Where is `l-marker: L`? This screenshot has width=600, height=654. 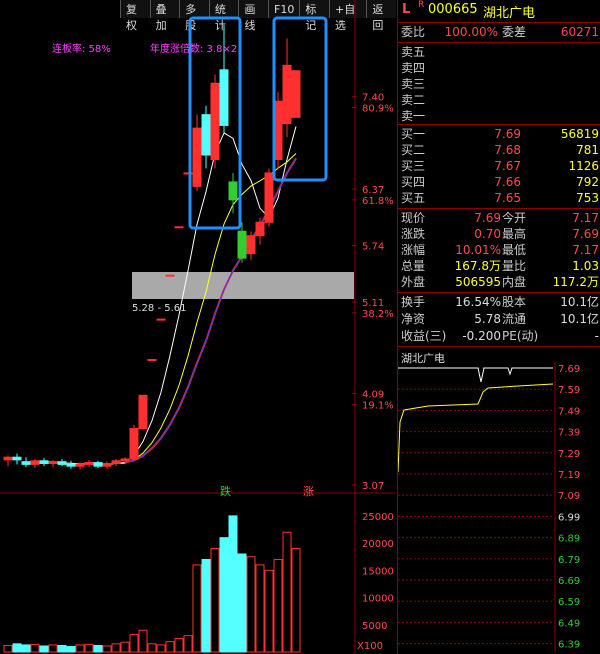 l-marker: L is located at coordinates (406, 9).